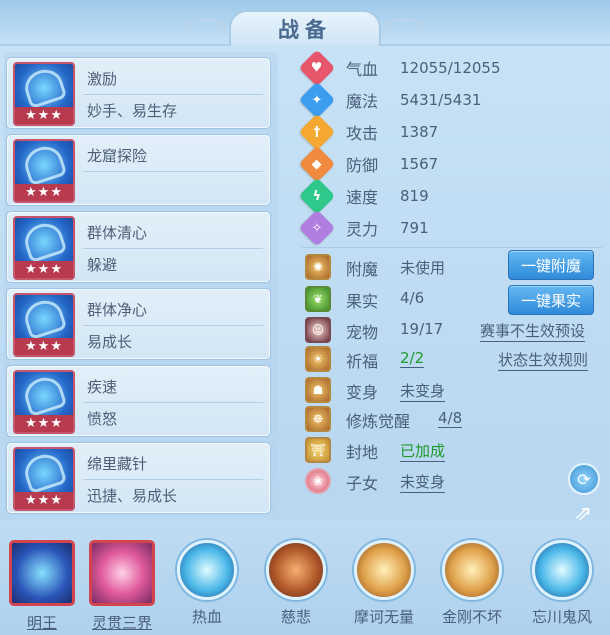  I want to click on skill-desc: 躲避, so click(102, 265).